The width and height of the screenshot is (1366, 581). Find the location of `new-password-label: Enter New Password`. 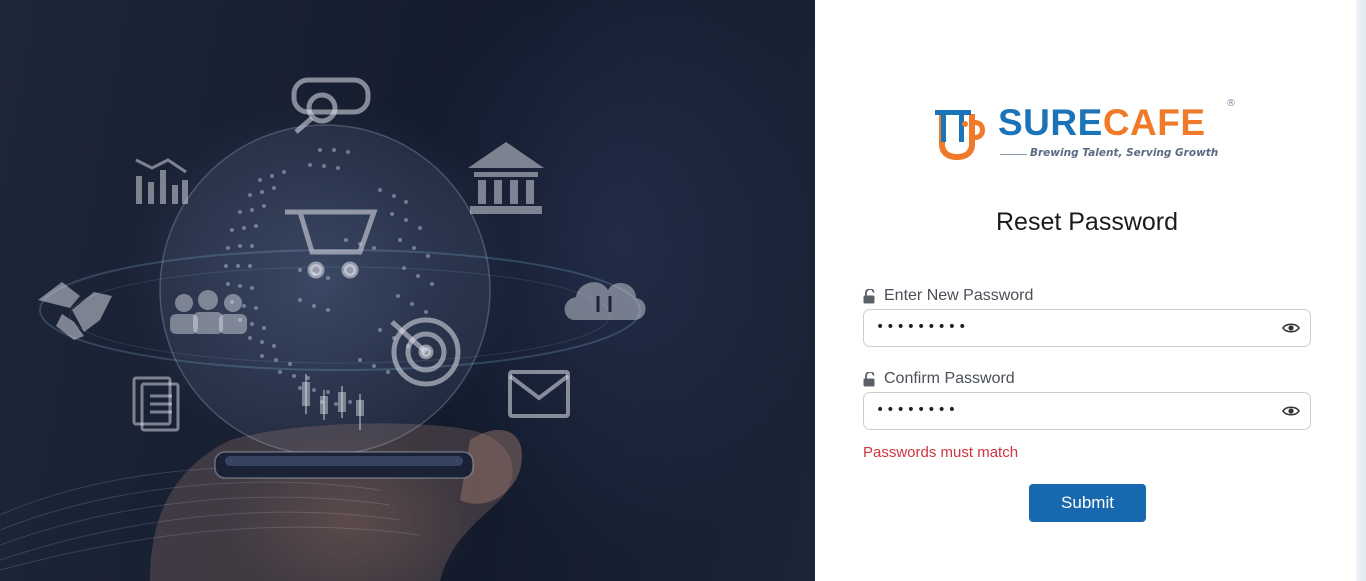

new-password-label: Enter New Password is located at coordinates (948, 296).